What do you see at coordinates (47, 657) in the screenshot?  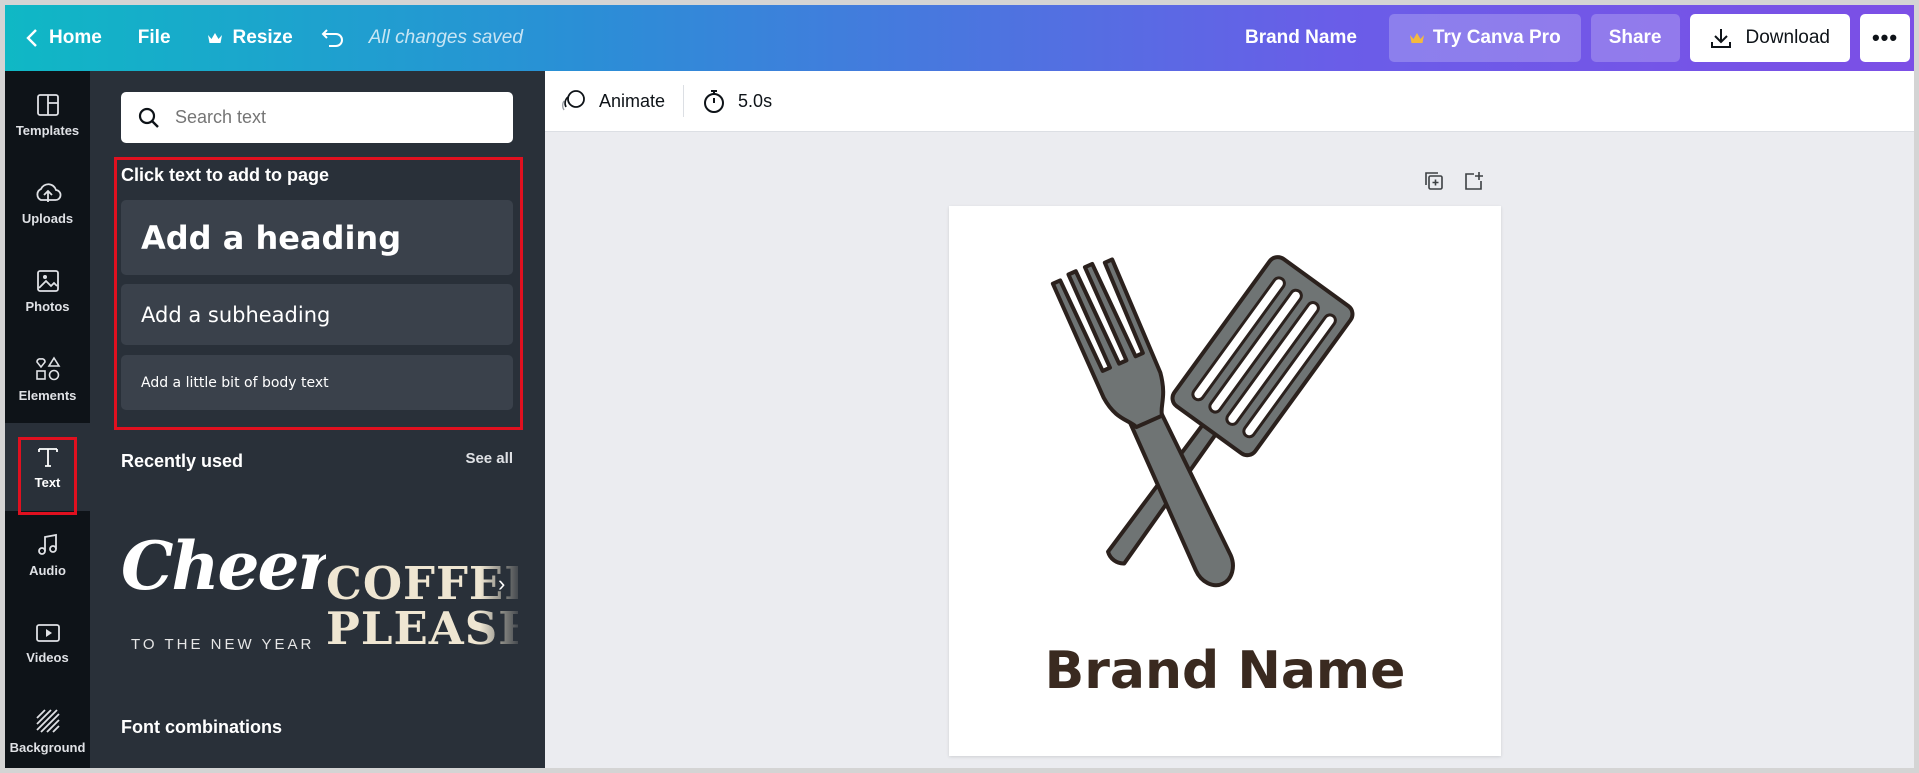 I see `nav-label: Videos` at bounding box center [47, 657].